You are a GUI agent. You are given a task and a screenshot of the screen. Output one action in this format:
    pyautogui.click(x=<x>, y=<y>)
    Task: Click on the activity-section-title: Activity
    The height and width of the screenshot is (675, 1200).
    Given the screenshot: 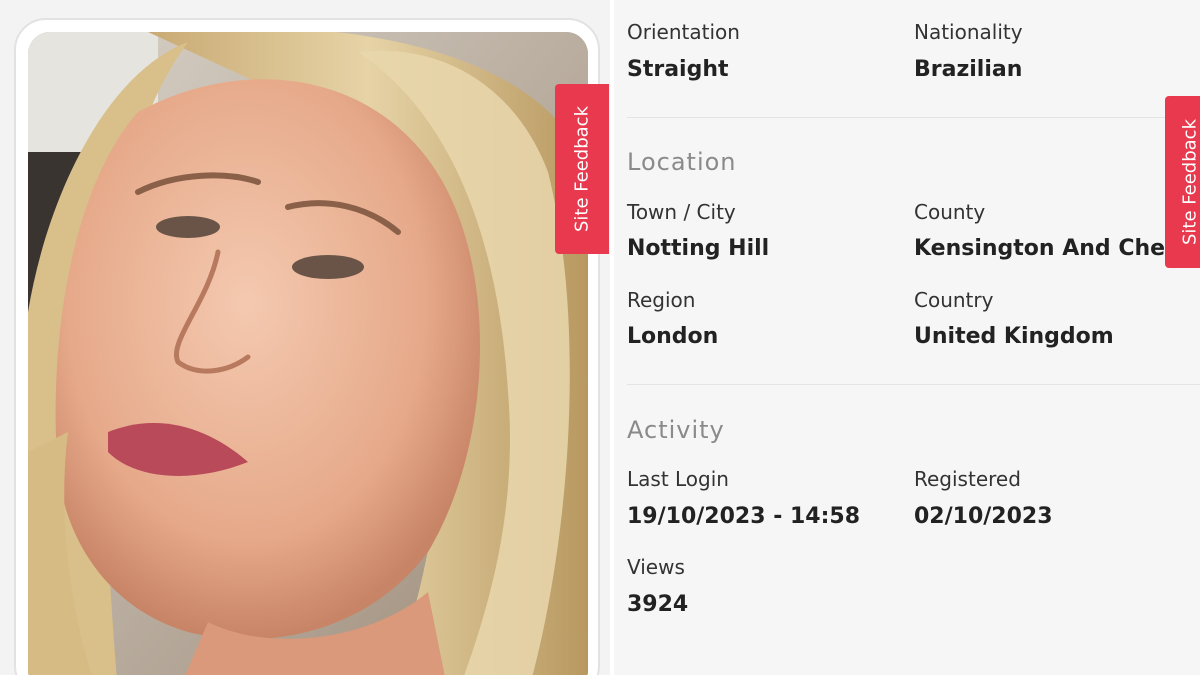 What is the action you would take?
    pyautogui.click(x=676, y=430)
    